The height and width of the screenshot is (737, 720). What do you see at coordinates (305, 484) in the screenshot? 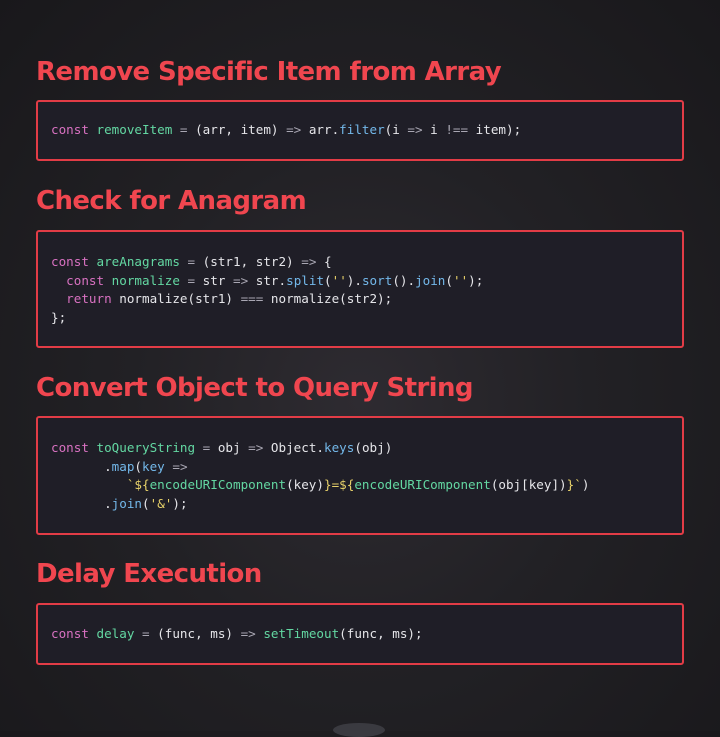
I see `code-token: (key)` at bounding box center [305, 484].